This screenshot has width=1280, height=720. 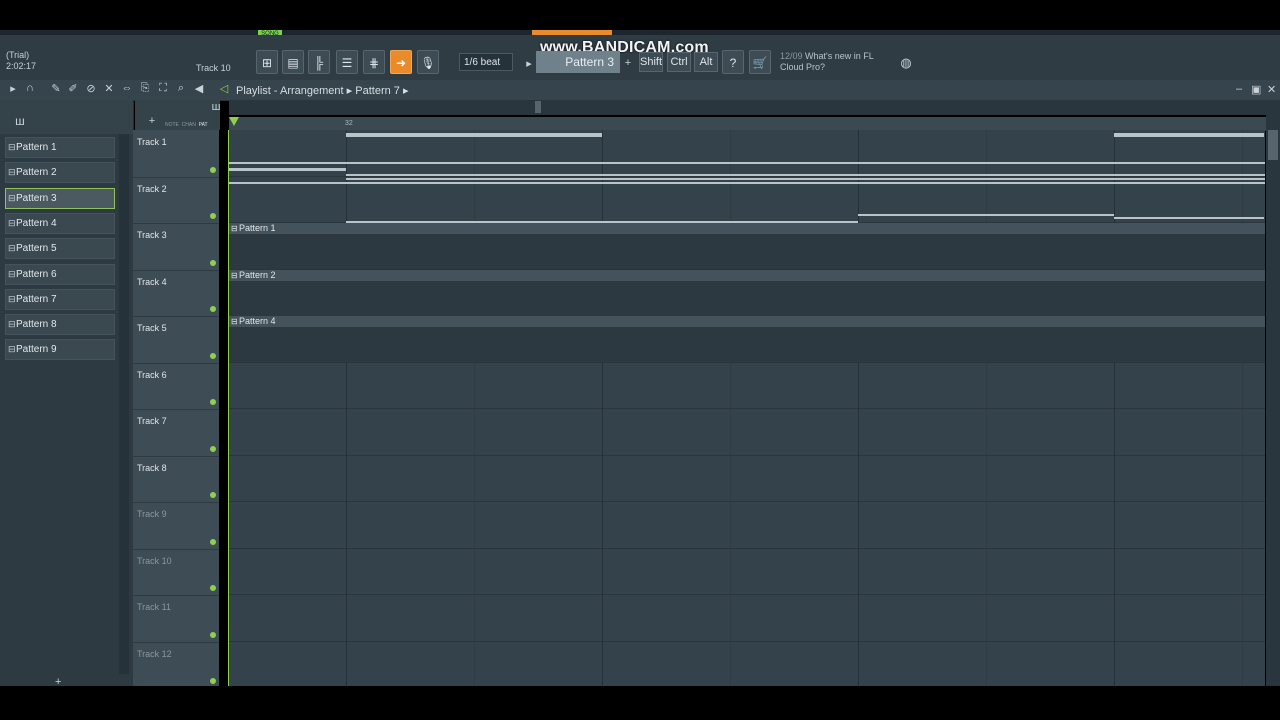 What do you see at coordinates (176, 294) in the screenshot?
I see `track-row: Track 4` at bounding box center [176, 294].